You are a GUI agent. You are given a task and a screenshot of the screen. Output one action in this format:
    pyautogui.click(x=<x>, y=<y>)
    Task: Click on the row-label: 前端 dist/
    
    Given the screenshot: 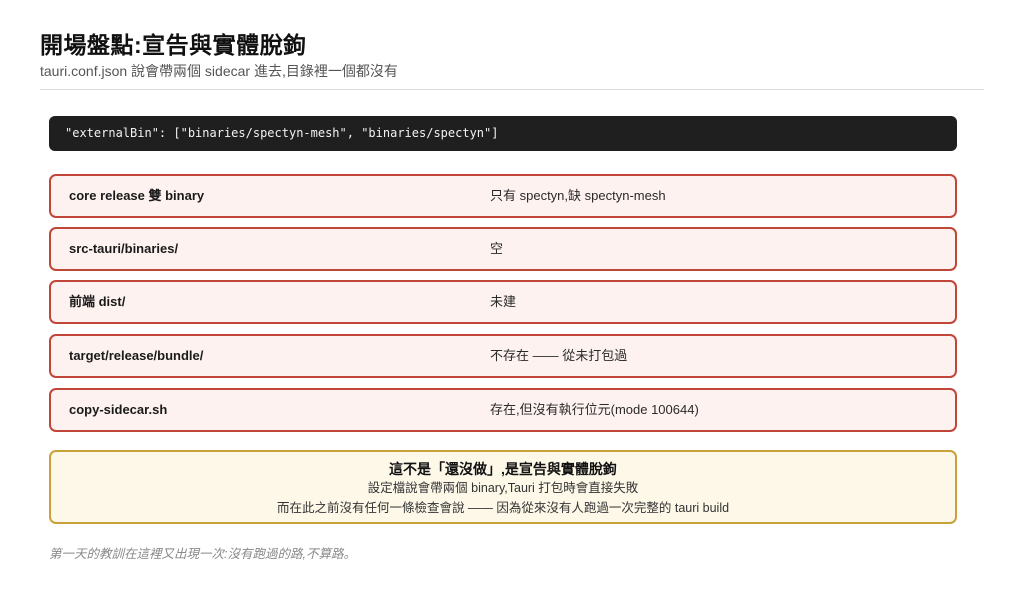 What is the action you would take?
    pyautogui.click(x=97, y=301)
    